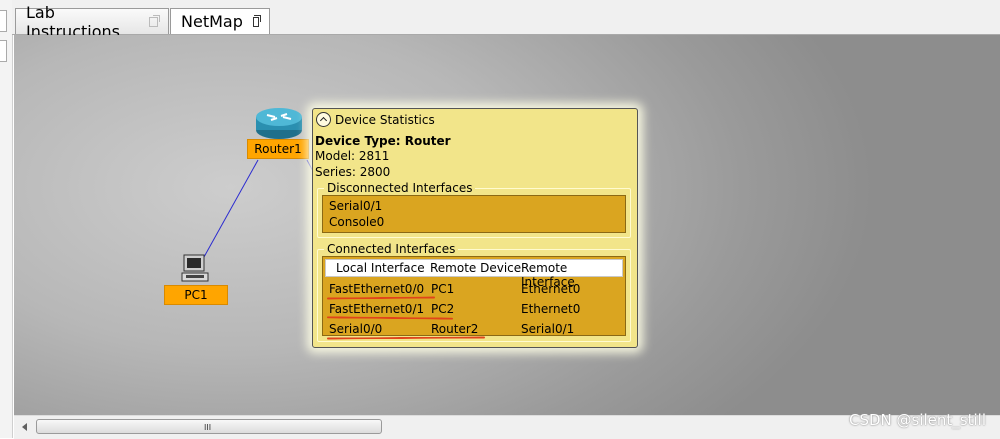 The width and height of the screenshot is (1000, 439). I want to click on table-cell: PC2, so click(443, 309).